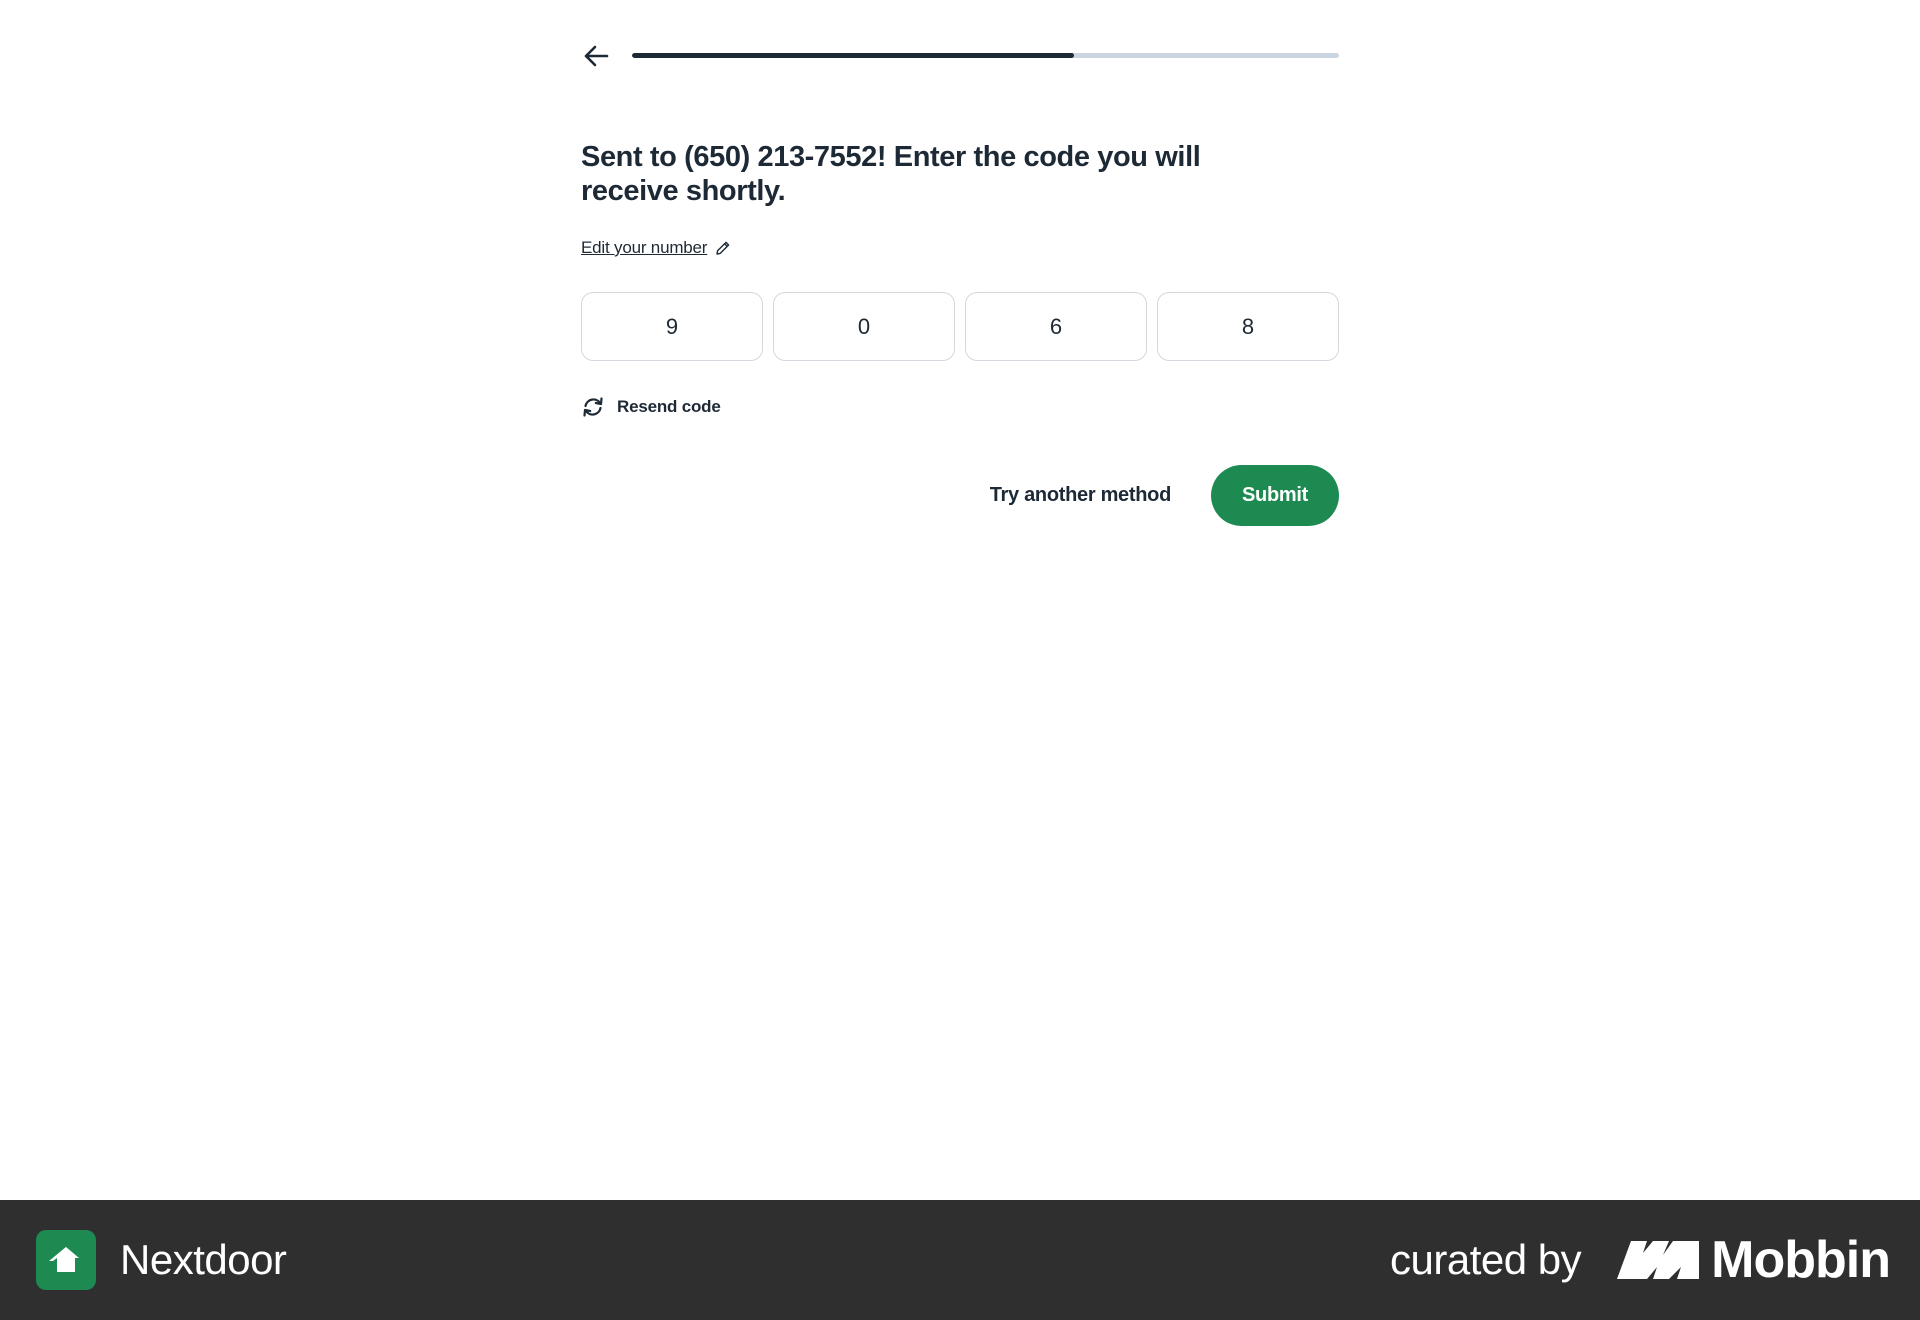 This screenshot has width=1920, height=1320. Describe the element at coordinates (1658, 1260) in the screenshot. I see `mobbin-logo-icon` at that location.